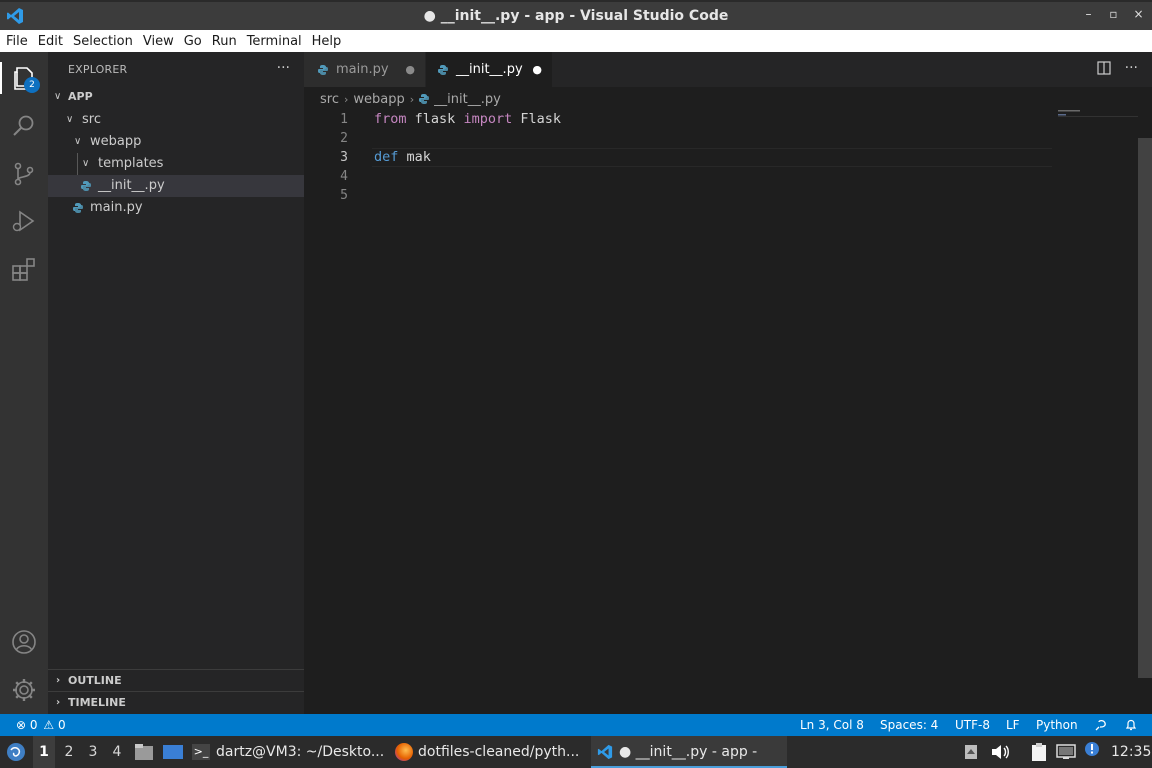 This screenshot has height=768, width=1152. I want to click on more-actions-icon: ···, so click(1131, 68).